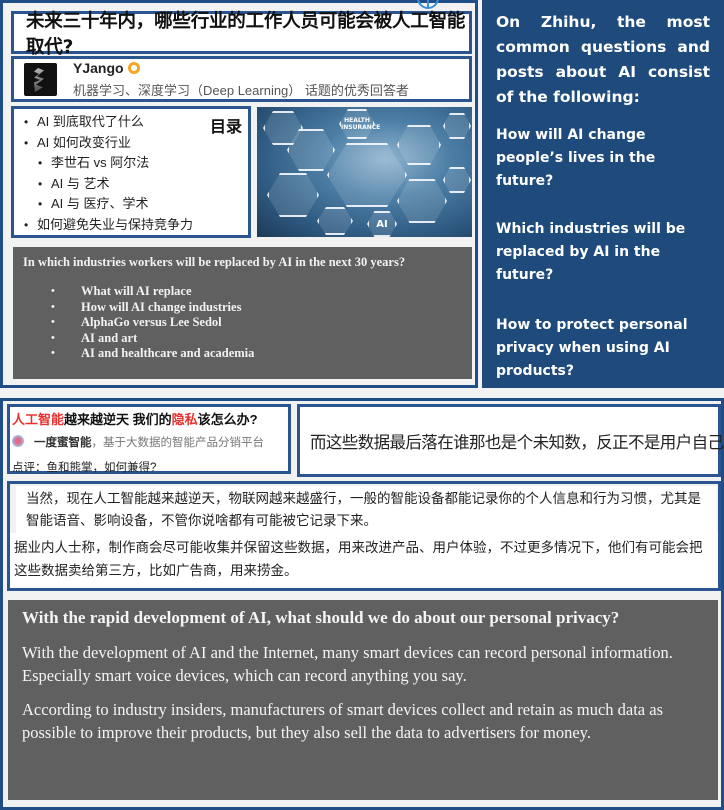  I want to click on server-icon, so click(422, 201).